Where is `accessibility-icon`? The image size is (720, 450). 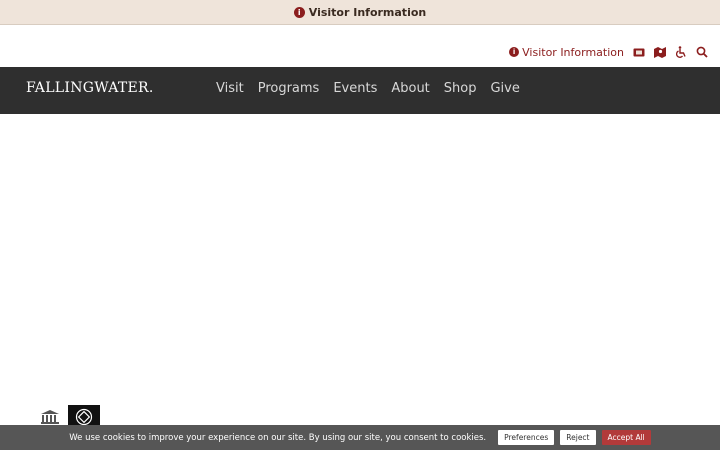
accessibility-icon is located at coordinates (681, 52).